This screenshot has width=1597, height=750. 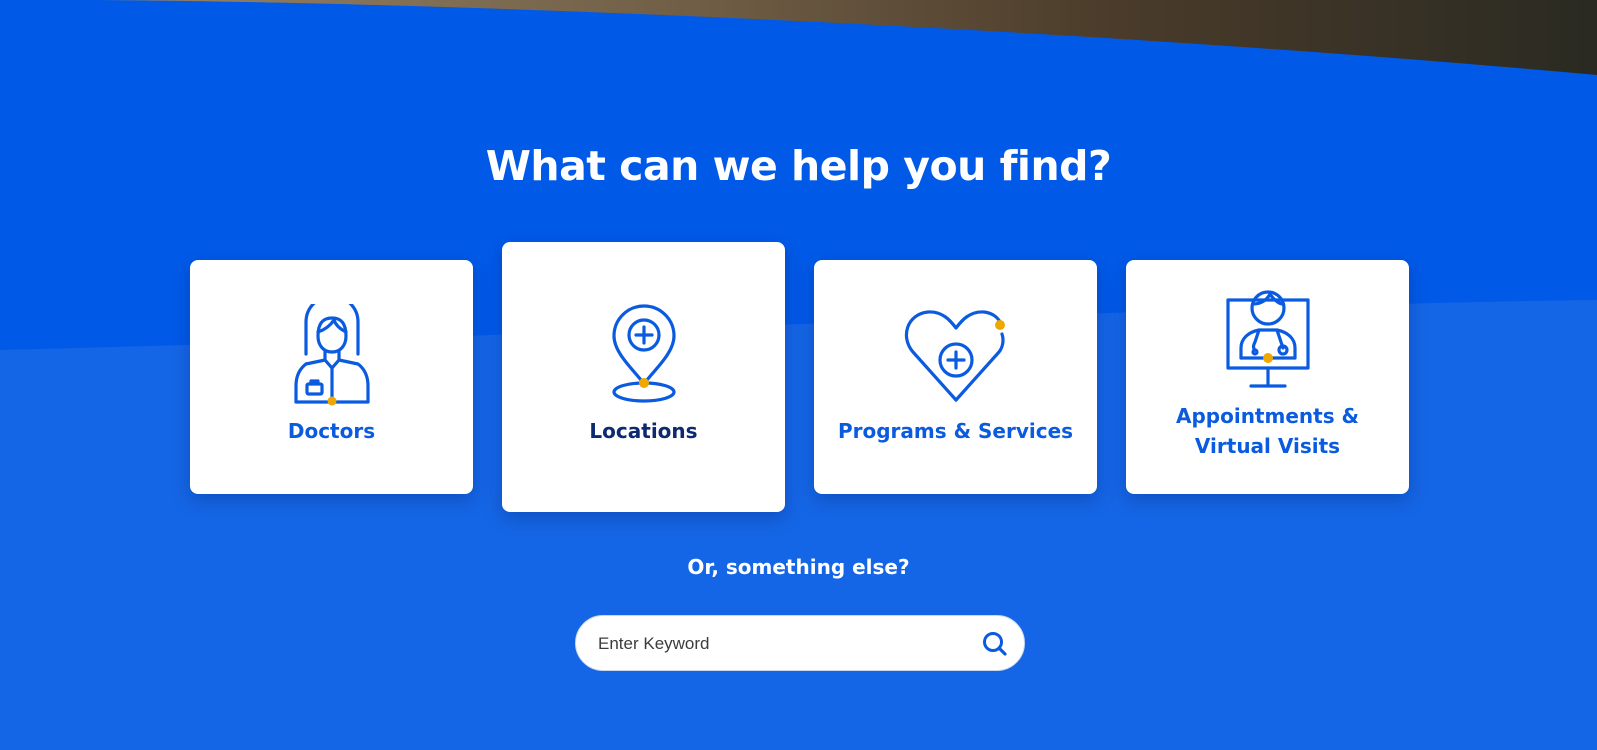 I want to click on section-title: What can we help you find?, so click(x=798, y=166).